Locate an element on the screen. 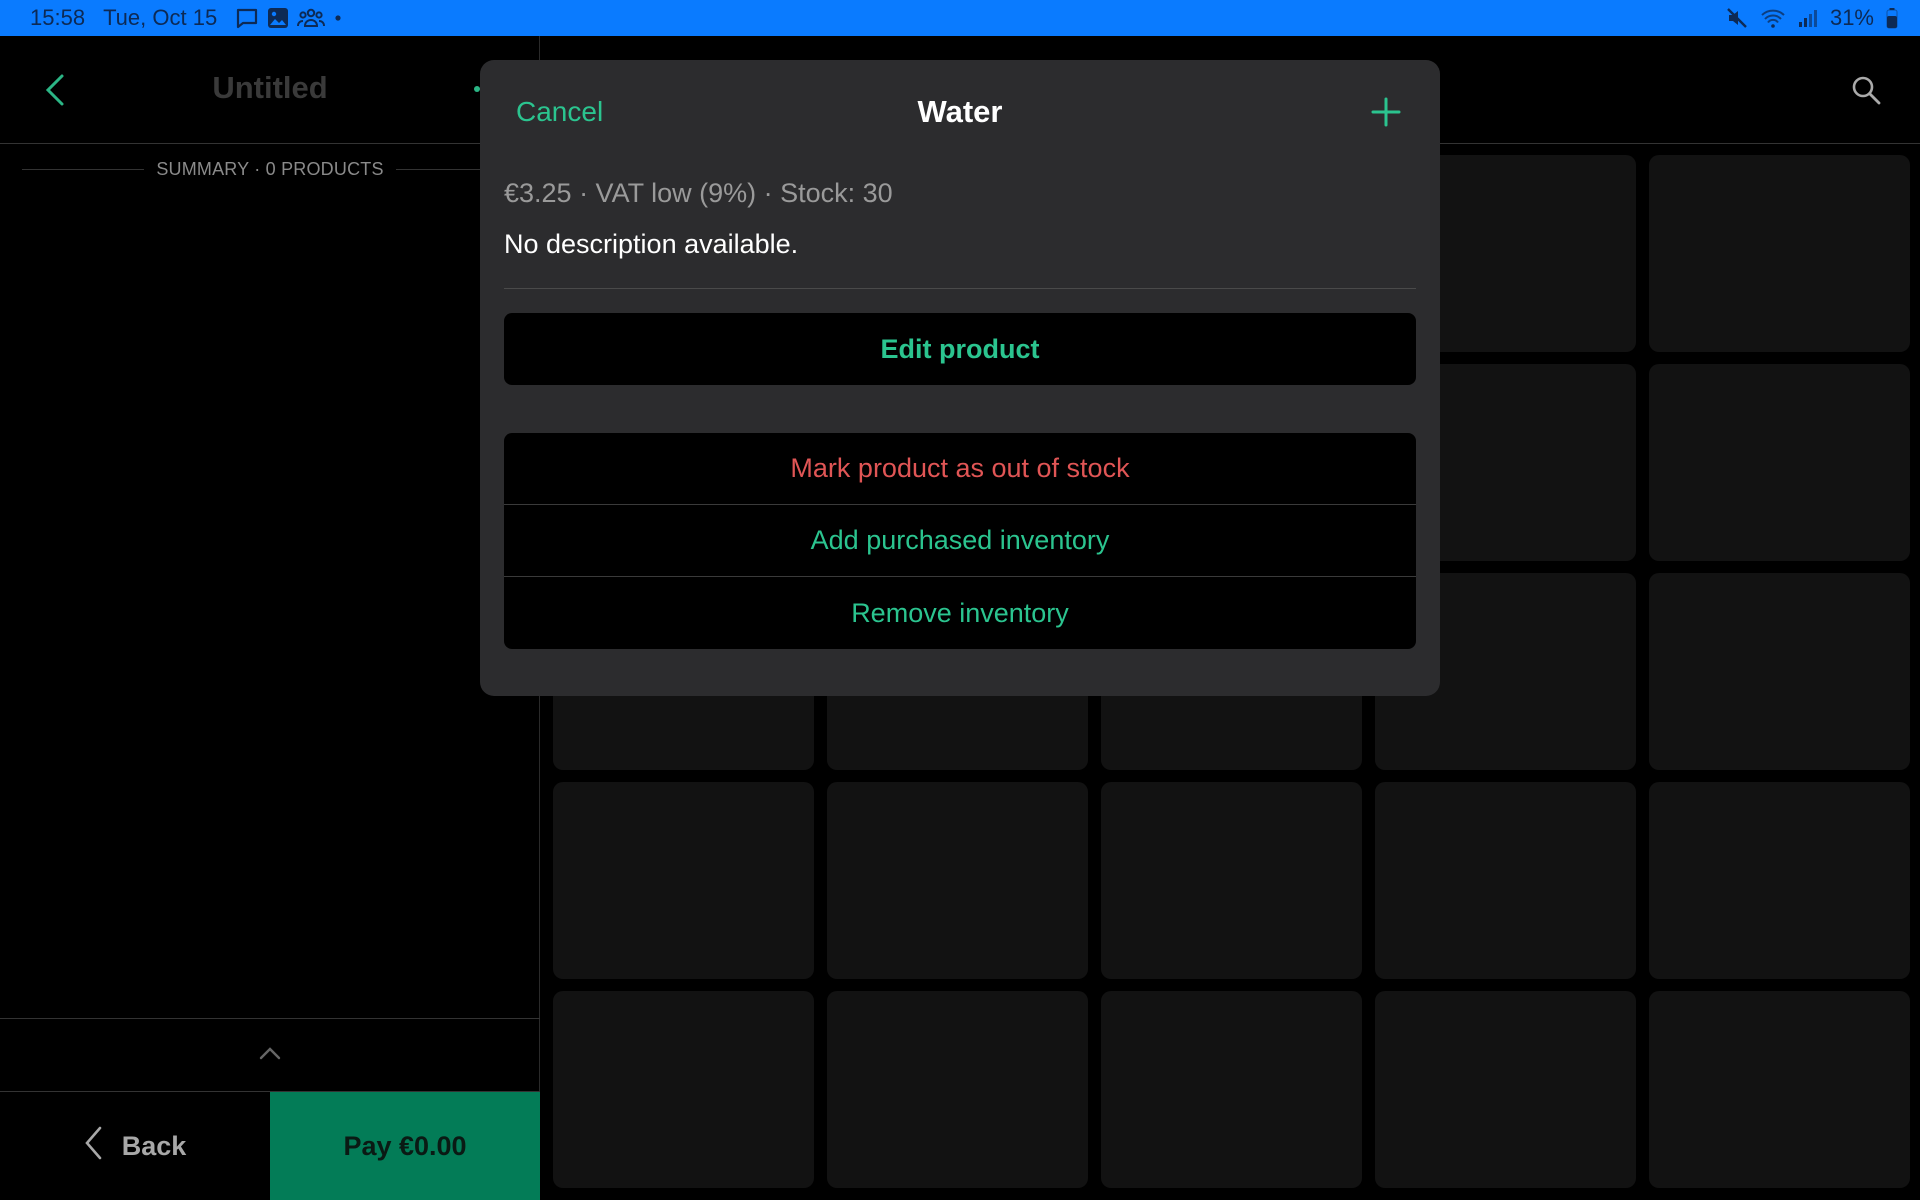  status-date: Tue, Oct 15 is located at coordinates (160, 17).